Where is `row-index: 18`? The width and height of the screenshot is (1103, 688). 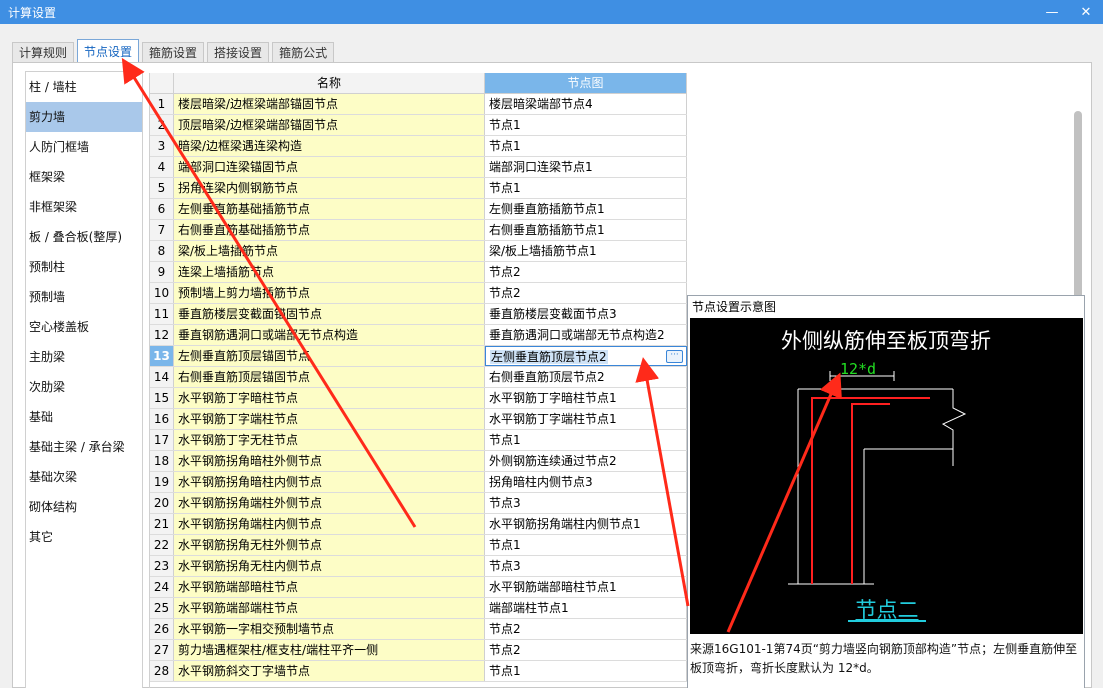 row-index: 18 is located at coordinates (162, 461).